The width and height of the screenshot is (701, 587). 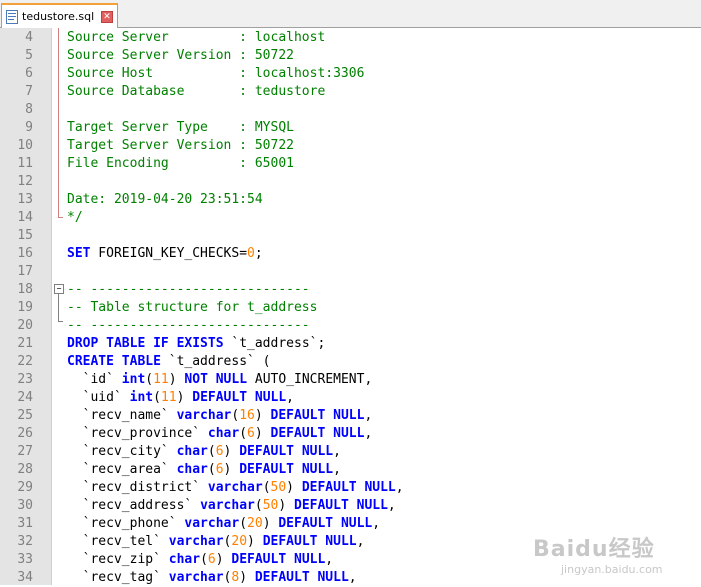 I want to click on code-line: 25 `recv_name` varchar(16) DEFAULT NULL,, so click(x=350, y=416).